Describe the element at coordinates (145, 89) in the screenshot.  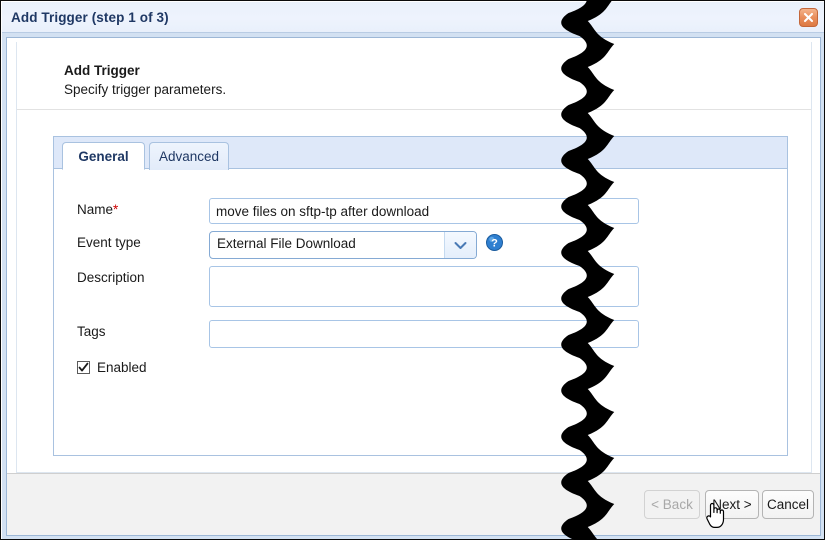
I see `page-subtitle: Specify trigger parameters.` at that location.